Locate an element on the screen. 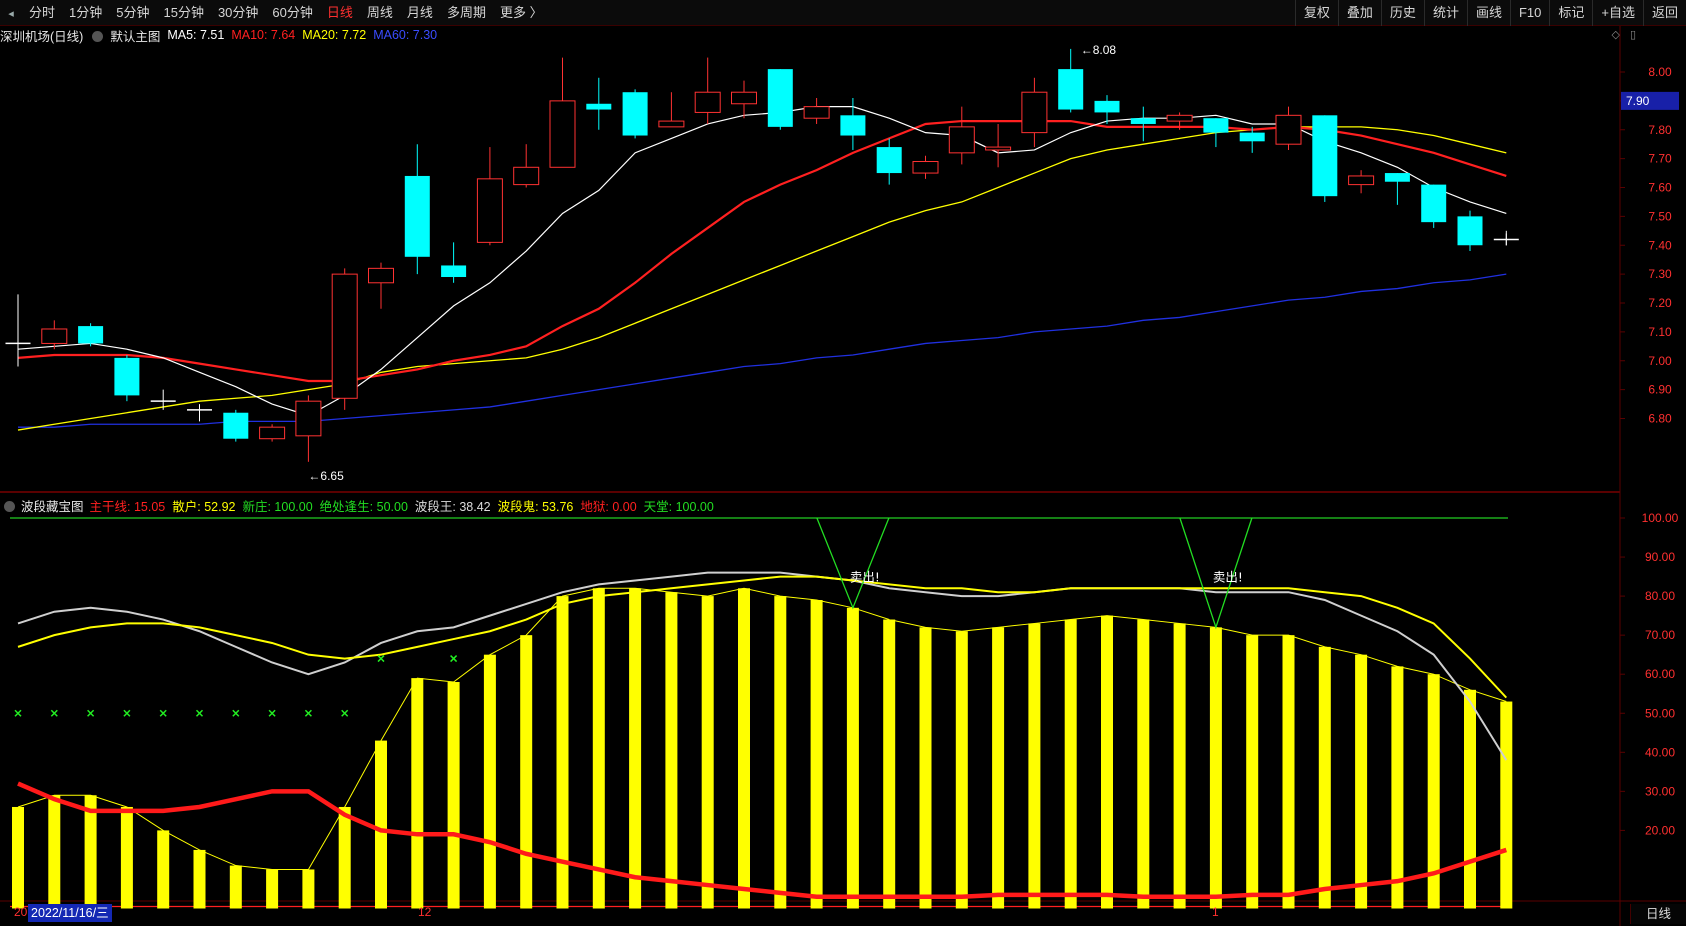 The width and height of the screenshot is (1686, 926). ind-tick-label: 50.00 is located at coordinates (1660, 713).